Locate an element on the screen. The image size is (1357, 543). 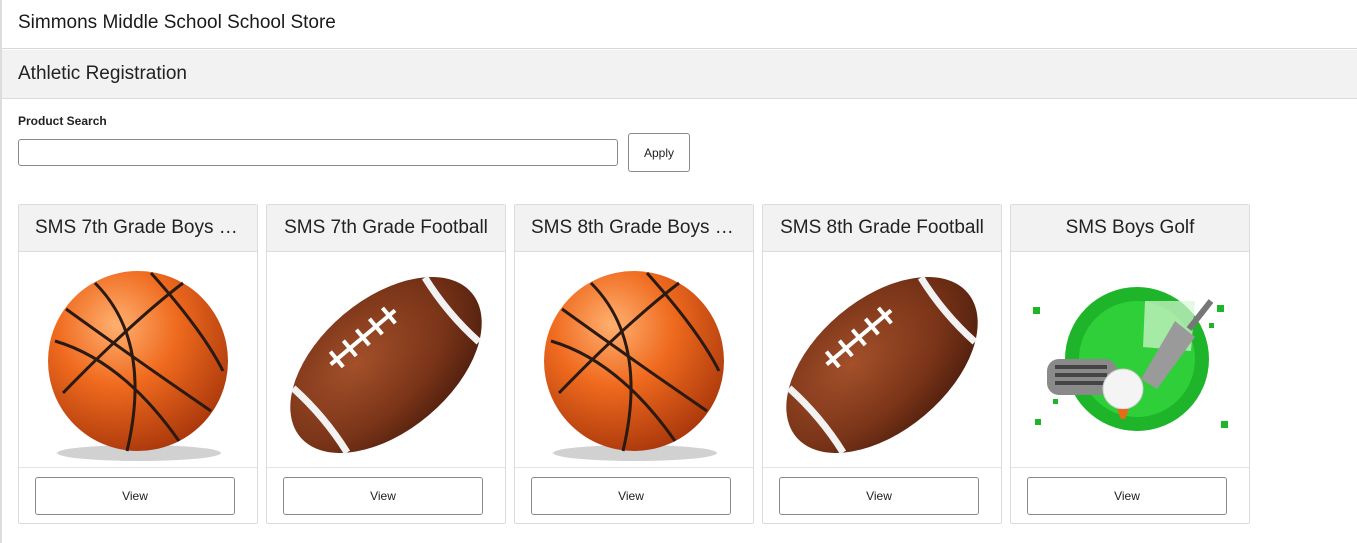
section-header: Athletic Registration is located at coordinates (679, 74).